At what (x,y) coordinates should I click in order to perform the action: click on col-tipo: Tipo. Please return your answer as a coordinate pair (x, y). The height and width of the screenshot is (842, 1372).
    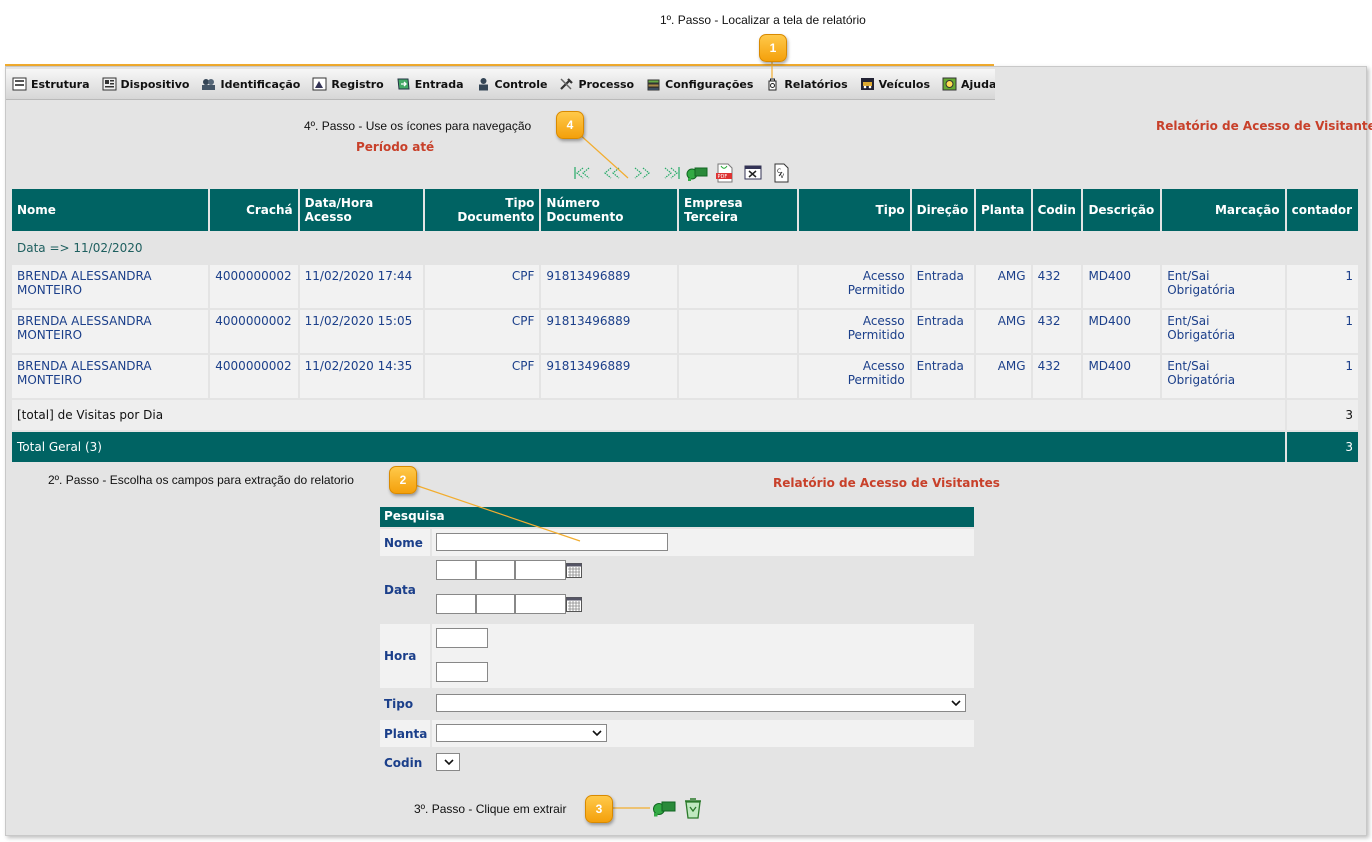
    Looking at the image, I should click on (854, 210).